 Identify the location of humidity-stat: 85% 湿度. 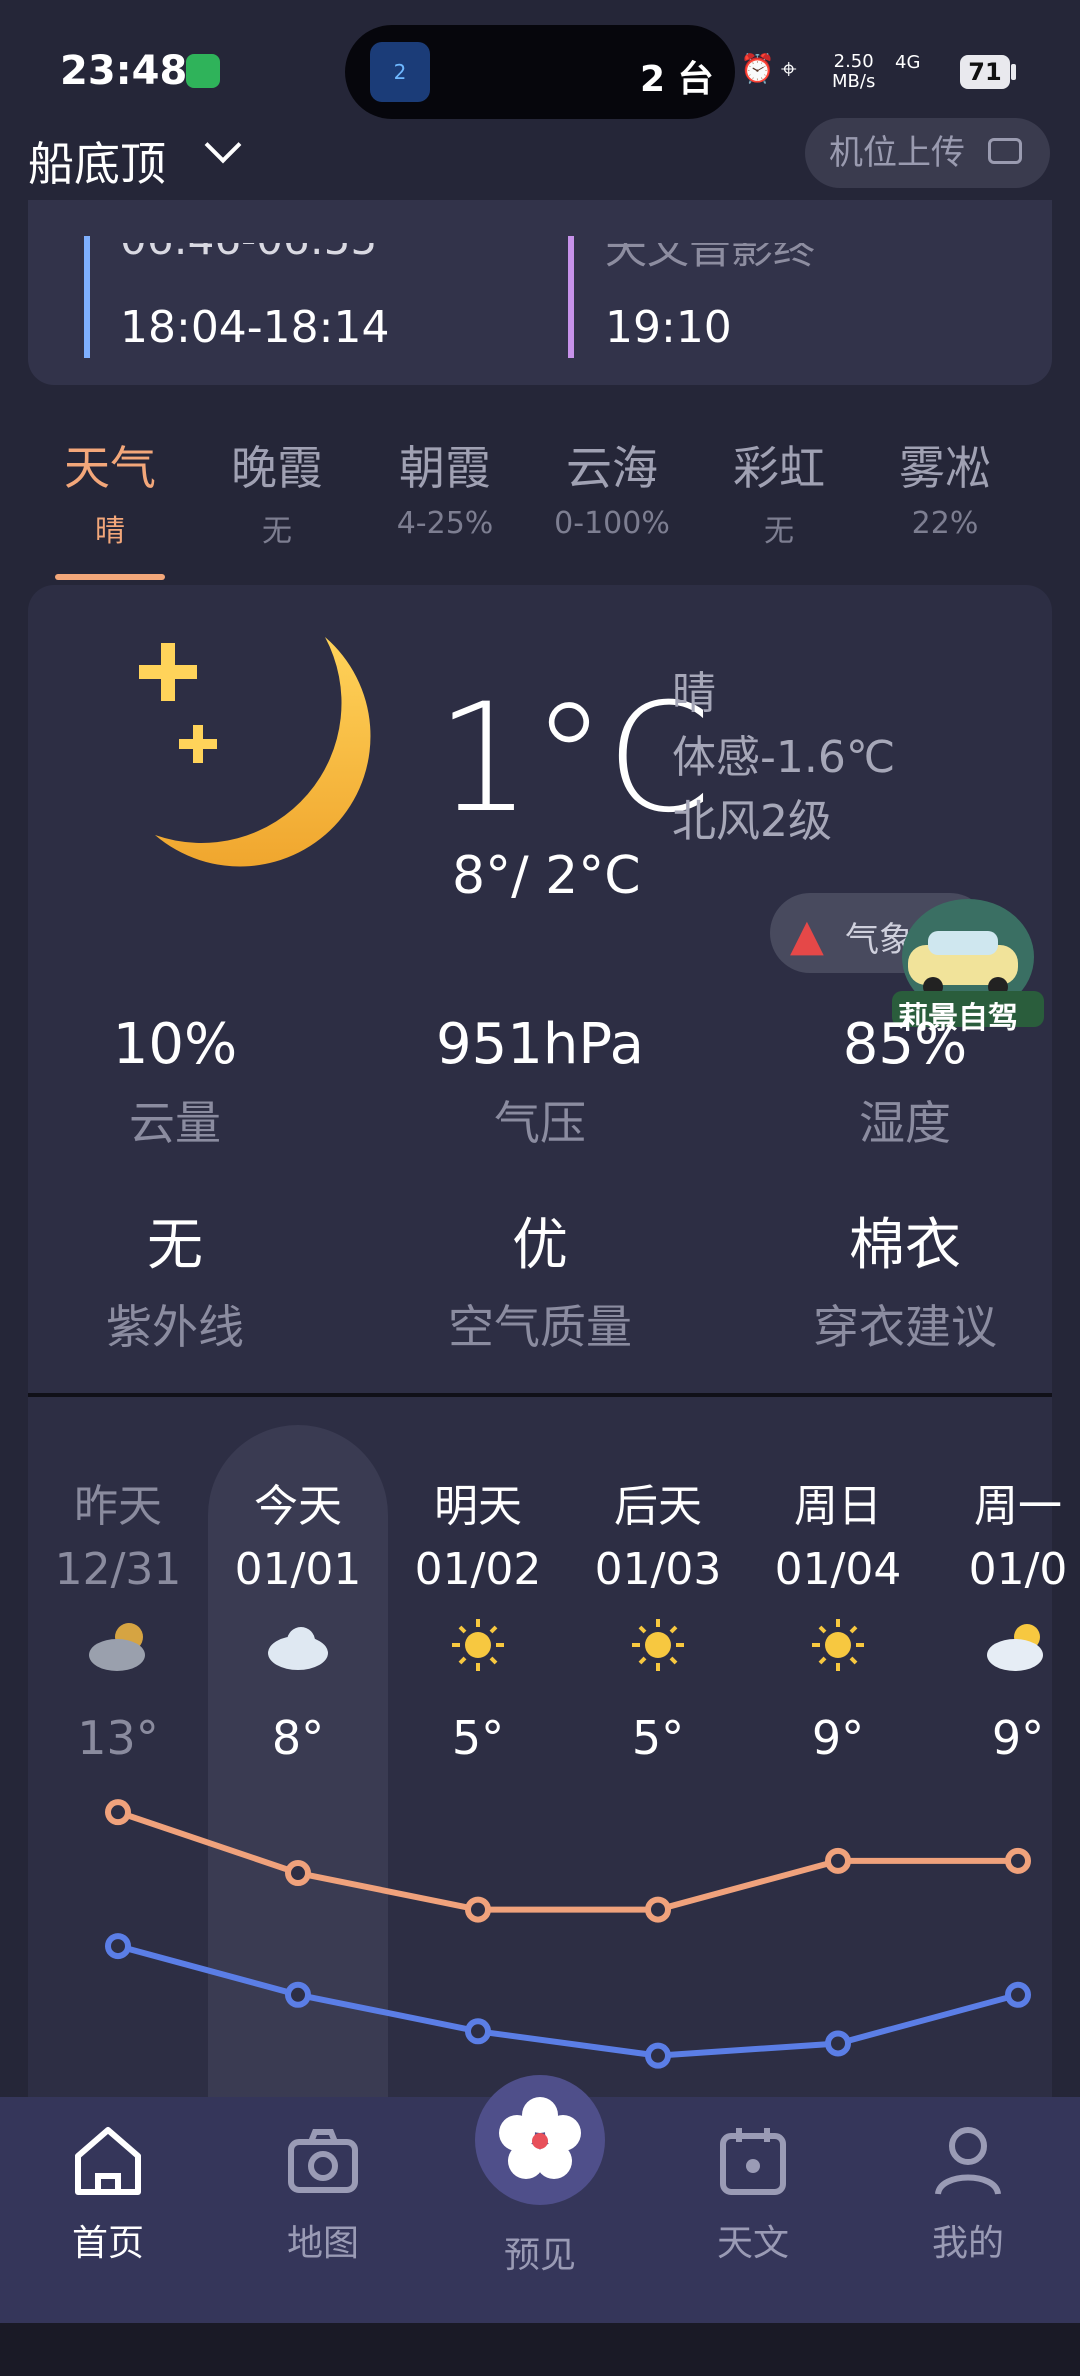
(905, 1081).